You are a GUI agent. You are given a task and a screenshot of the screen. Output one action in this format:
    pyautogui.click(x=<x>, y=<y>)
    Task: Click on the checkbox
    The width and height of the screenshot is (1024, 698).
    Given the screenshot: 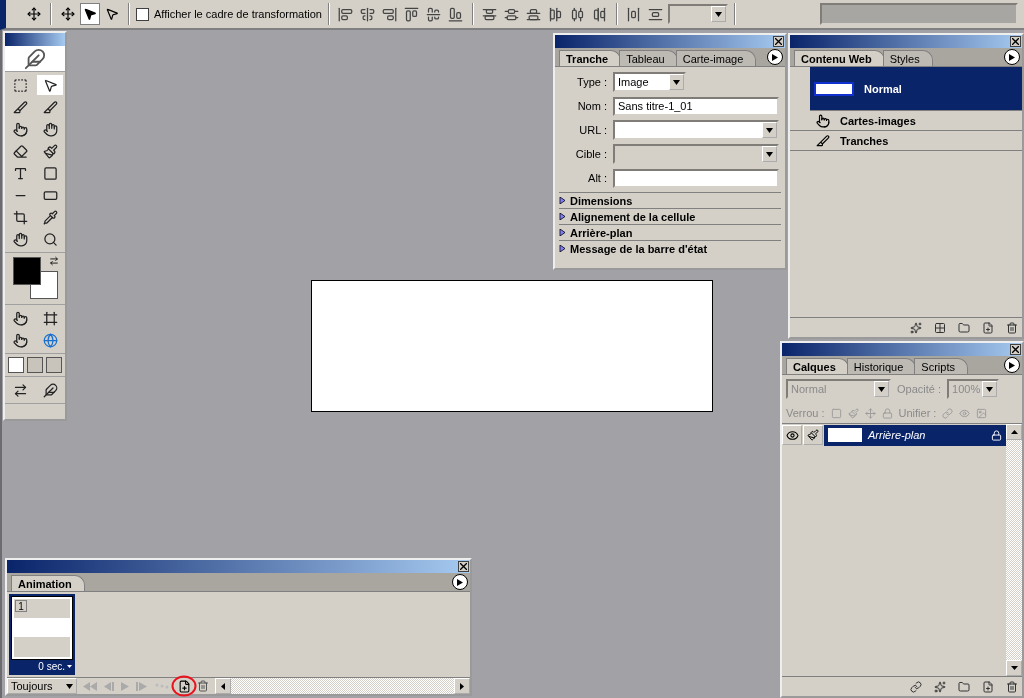 What is the action you would take?
    pyautogui.click(x=142, y=14)
    